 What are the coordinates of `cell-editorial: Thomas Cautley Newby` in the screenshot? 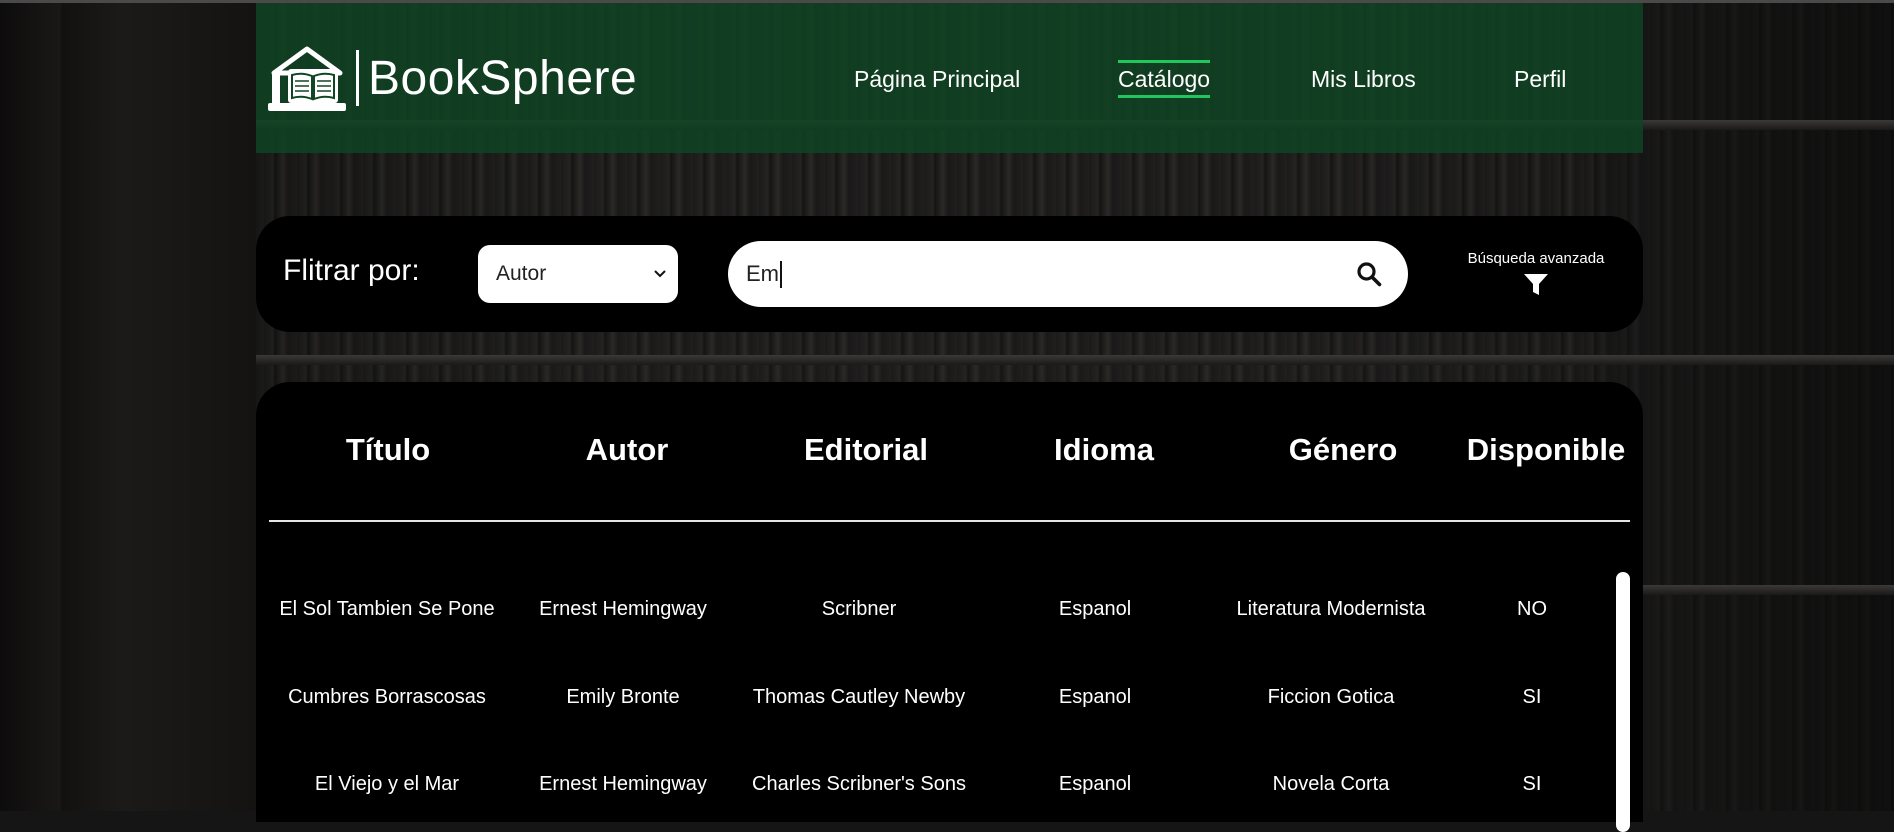 It's located at (859, 697).